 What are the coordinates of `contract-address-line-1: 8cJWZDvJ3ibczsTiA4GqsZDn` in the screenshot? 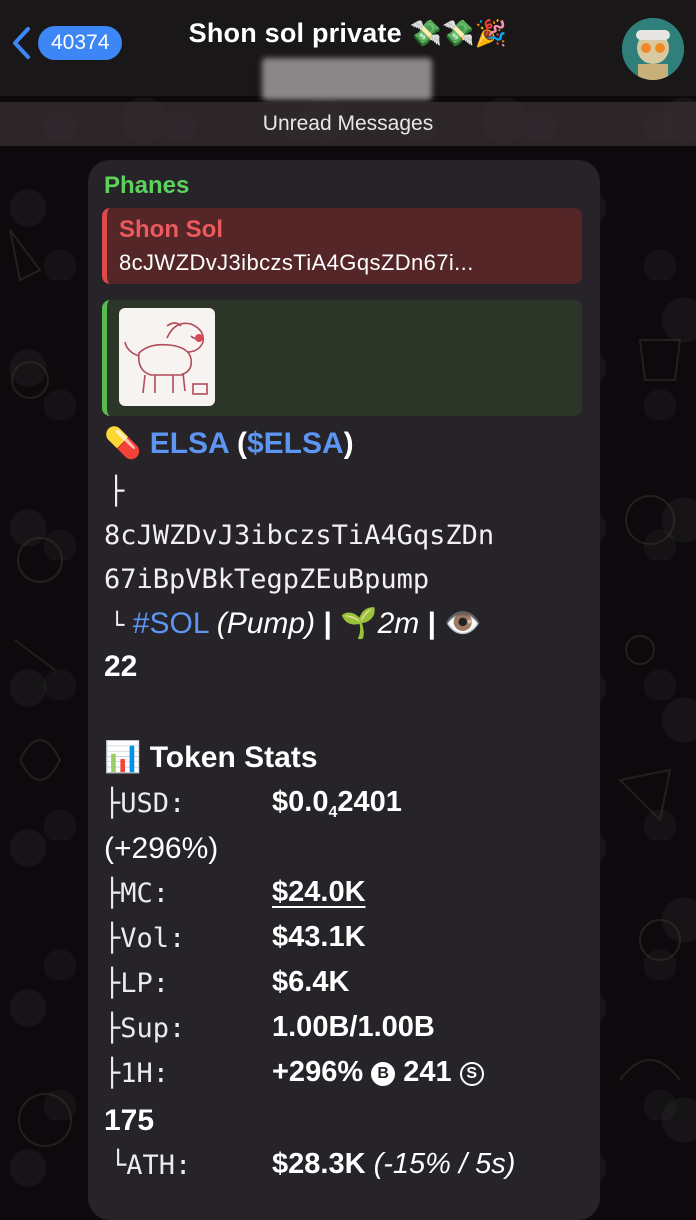 It's located at (299, 535).